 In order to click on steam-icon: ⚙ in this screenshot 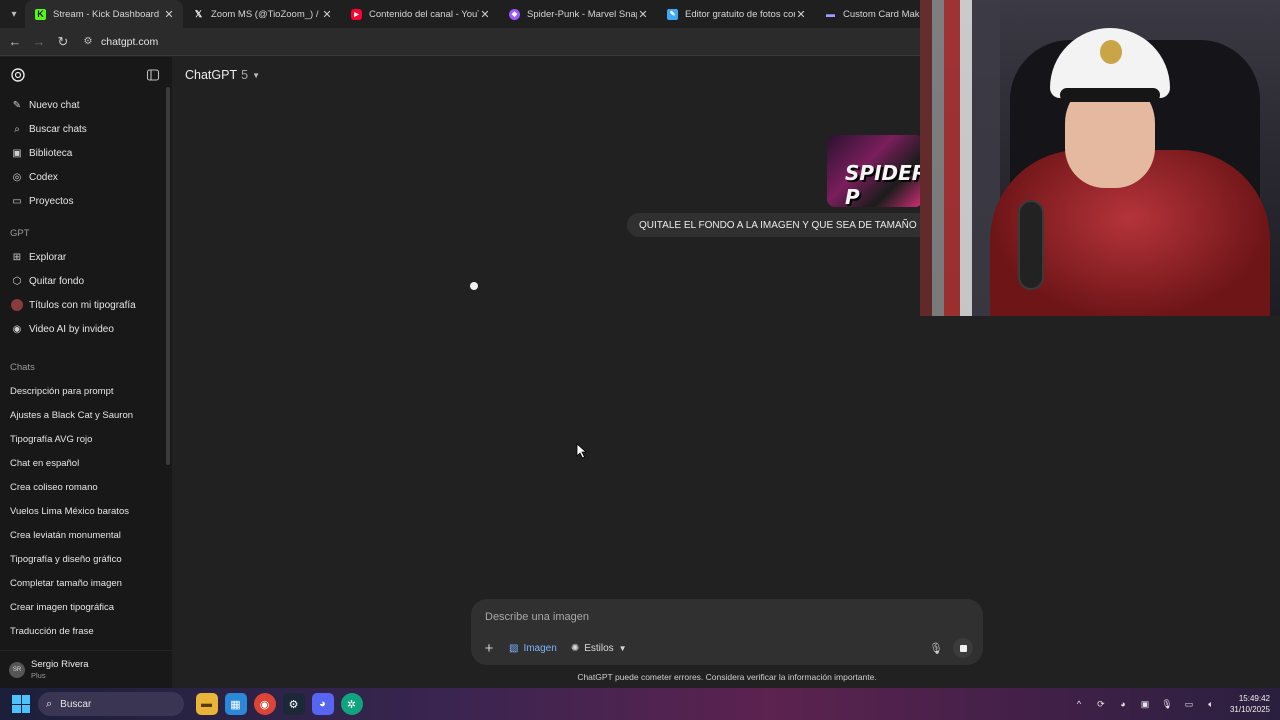, I will do `click(293, 704)`.